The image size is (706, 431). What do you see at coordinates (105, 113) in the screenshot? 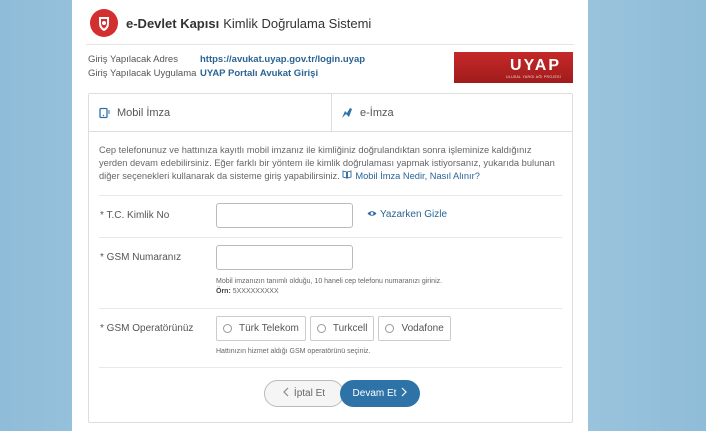
I see `mobile-signature-icon` at bounding box center [105, 113].